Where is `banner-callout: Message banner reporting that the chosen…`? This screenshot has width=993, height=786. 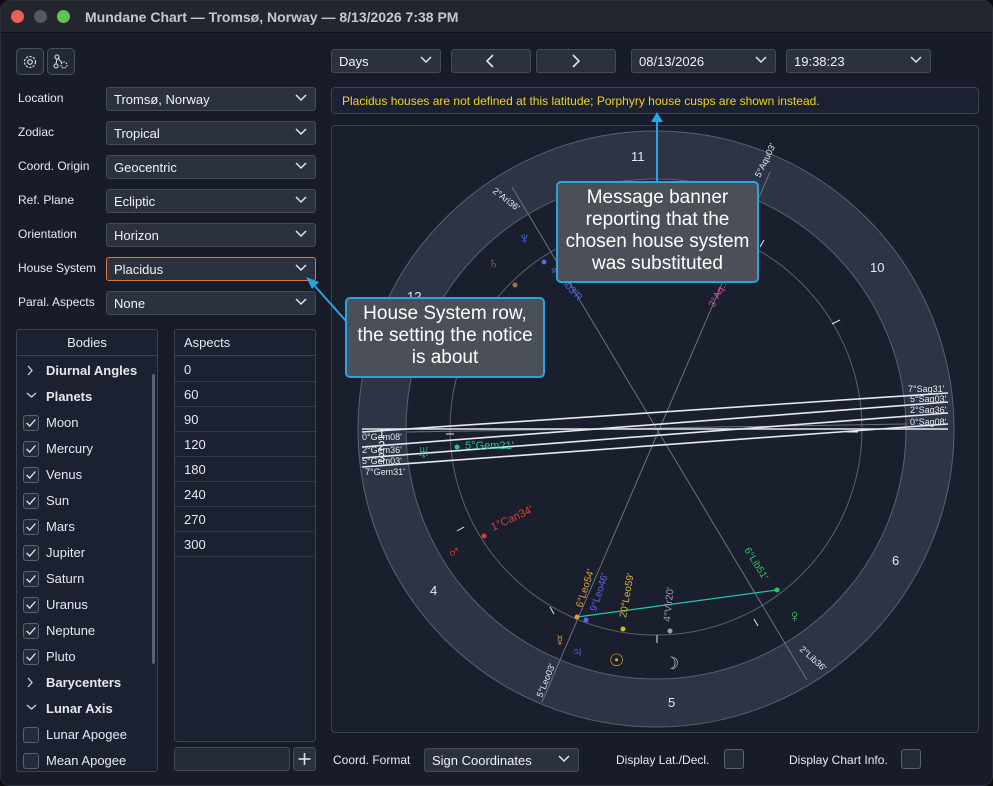 banner-callout: Message banner reporting that the chosen… is located at coordinates (657, 232).